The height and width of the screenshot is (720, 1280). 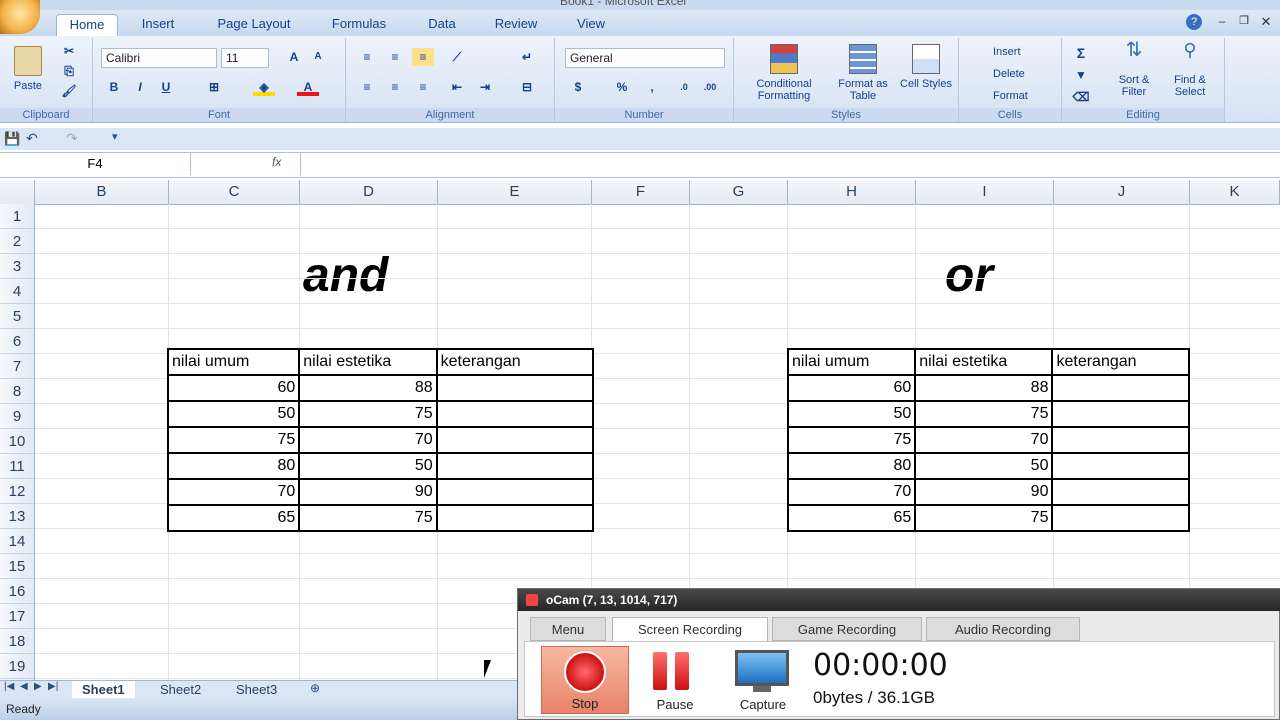 What do you see at coordinates (69, 71) in the screenshot?
I see `copy-icon: ⎘` at bounding box center [69, 71].